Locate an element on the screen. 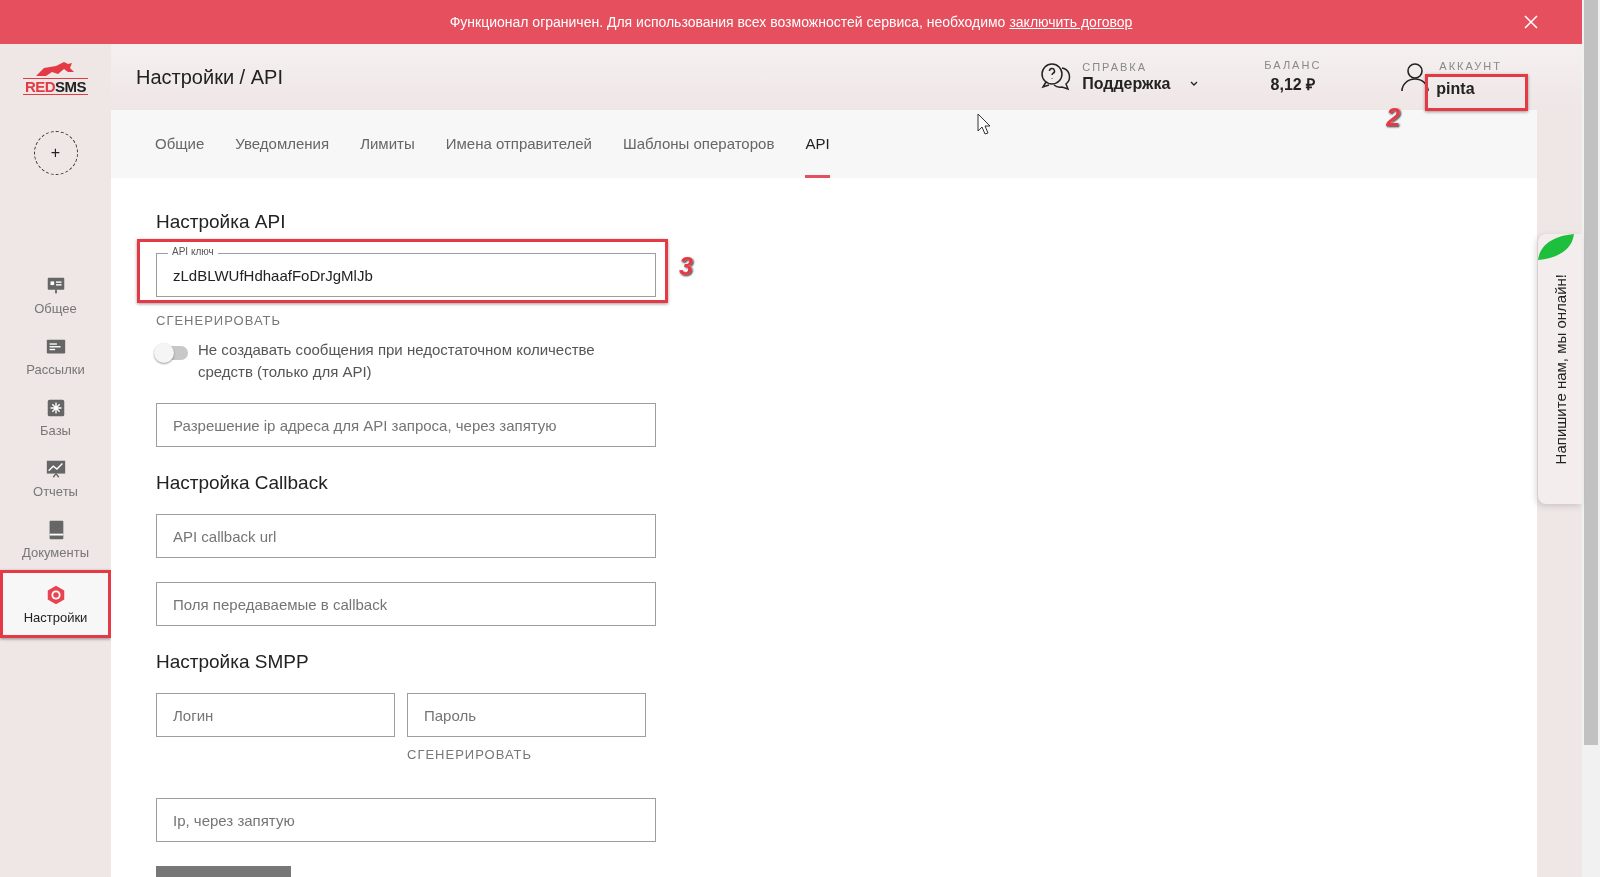 The width and height of the screenshot is (1600, 877). account-label: АККАУНТ is located at coordinates (1470, 65).